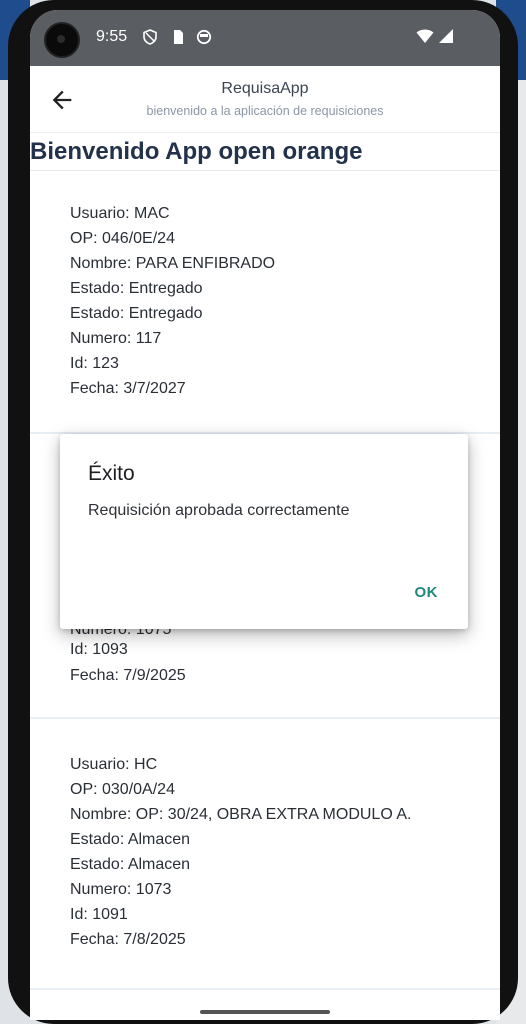 The image size is (526, 1024). I want to click on dialog-message: Requisición aprobada correctamente, so click(219, 510).